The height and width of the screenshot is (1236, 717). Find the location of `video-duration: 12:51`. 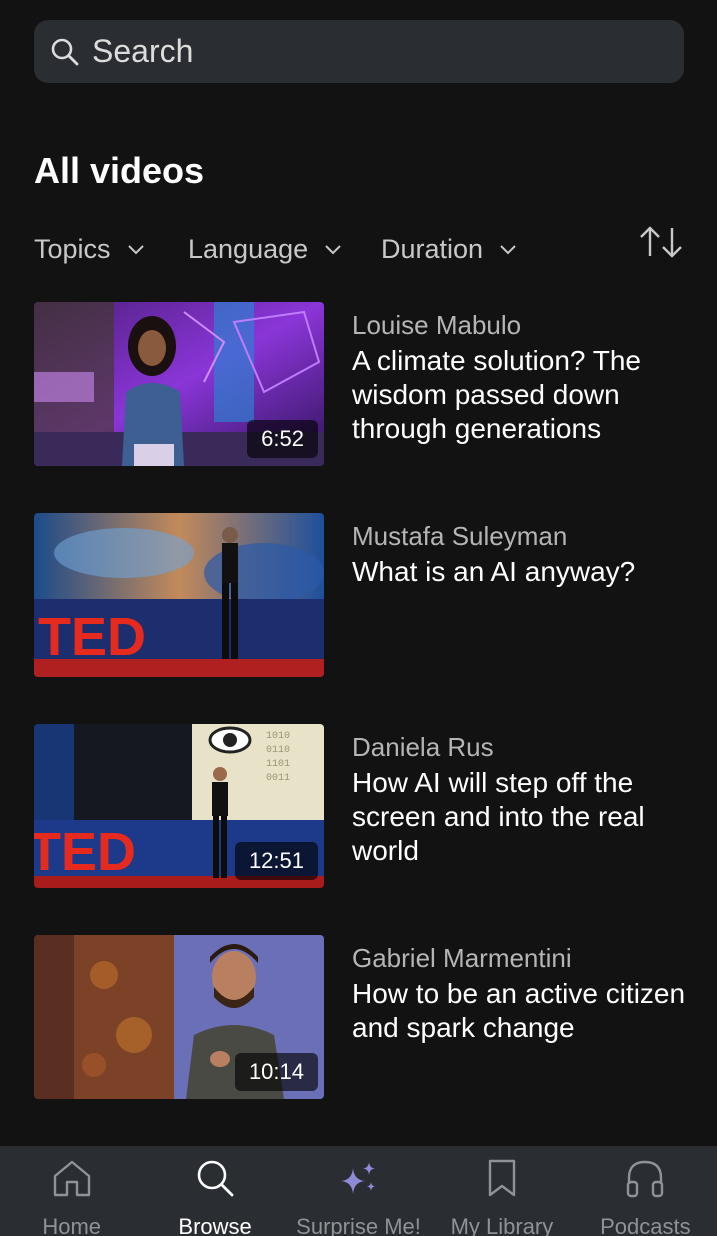

video-duration: 12:51 is located at coordinates (276, 861).